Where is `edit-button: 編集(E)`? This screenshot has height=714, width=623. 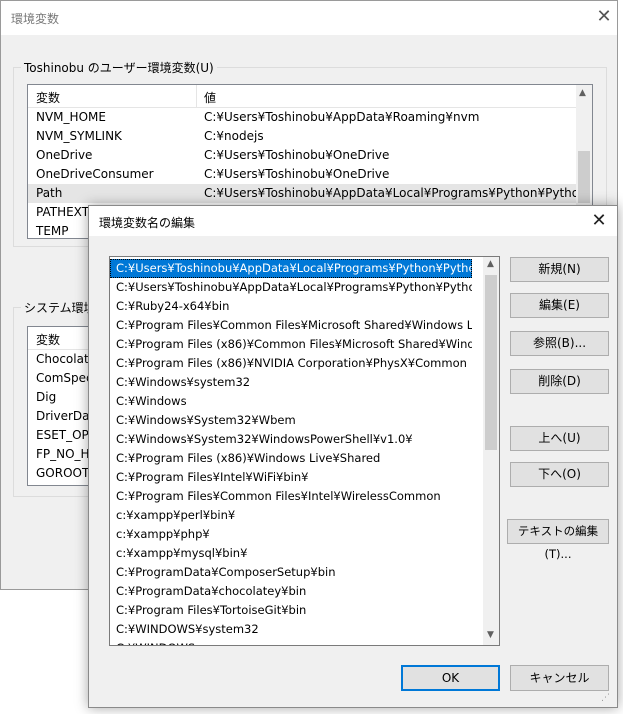
edit-button: 編集(E) is located at coordinates (559, 305).